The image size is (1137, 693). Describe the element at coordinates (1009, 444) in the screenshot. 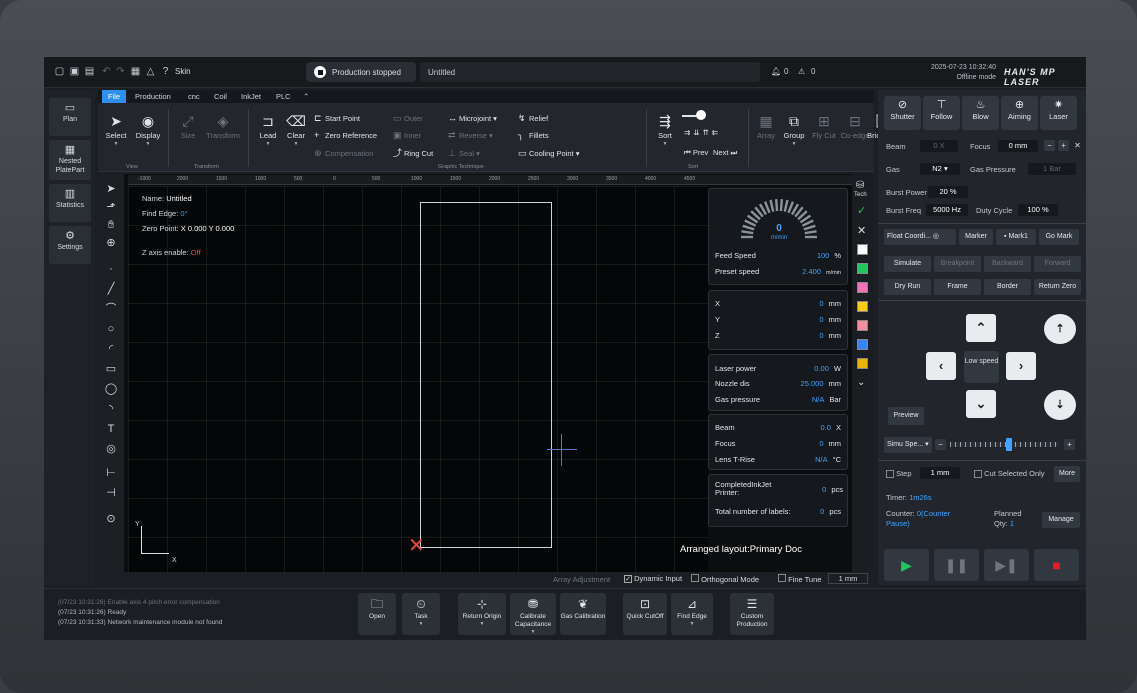

I see `simu-speed-knob` at that location.